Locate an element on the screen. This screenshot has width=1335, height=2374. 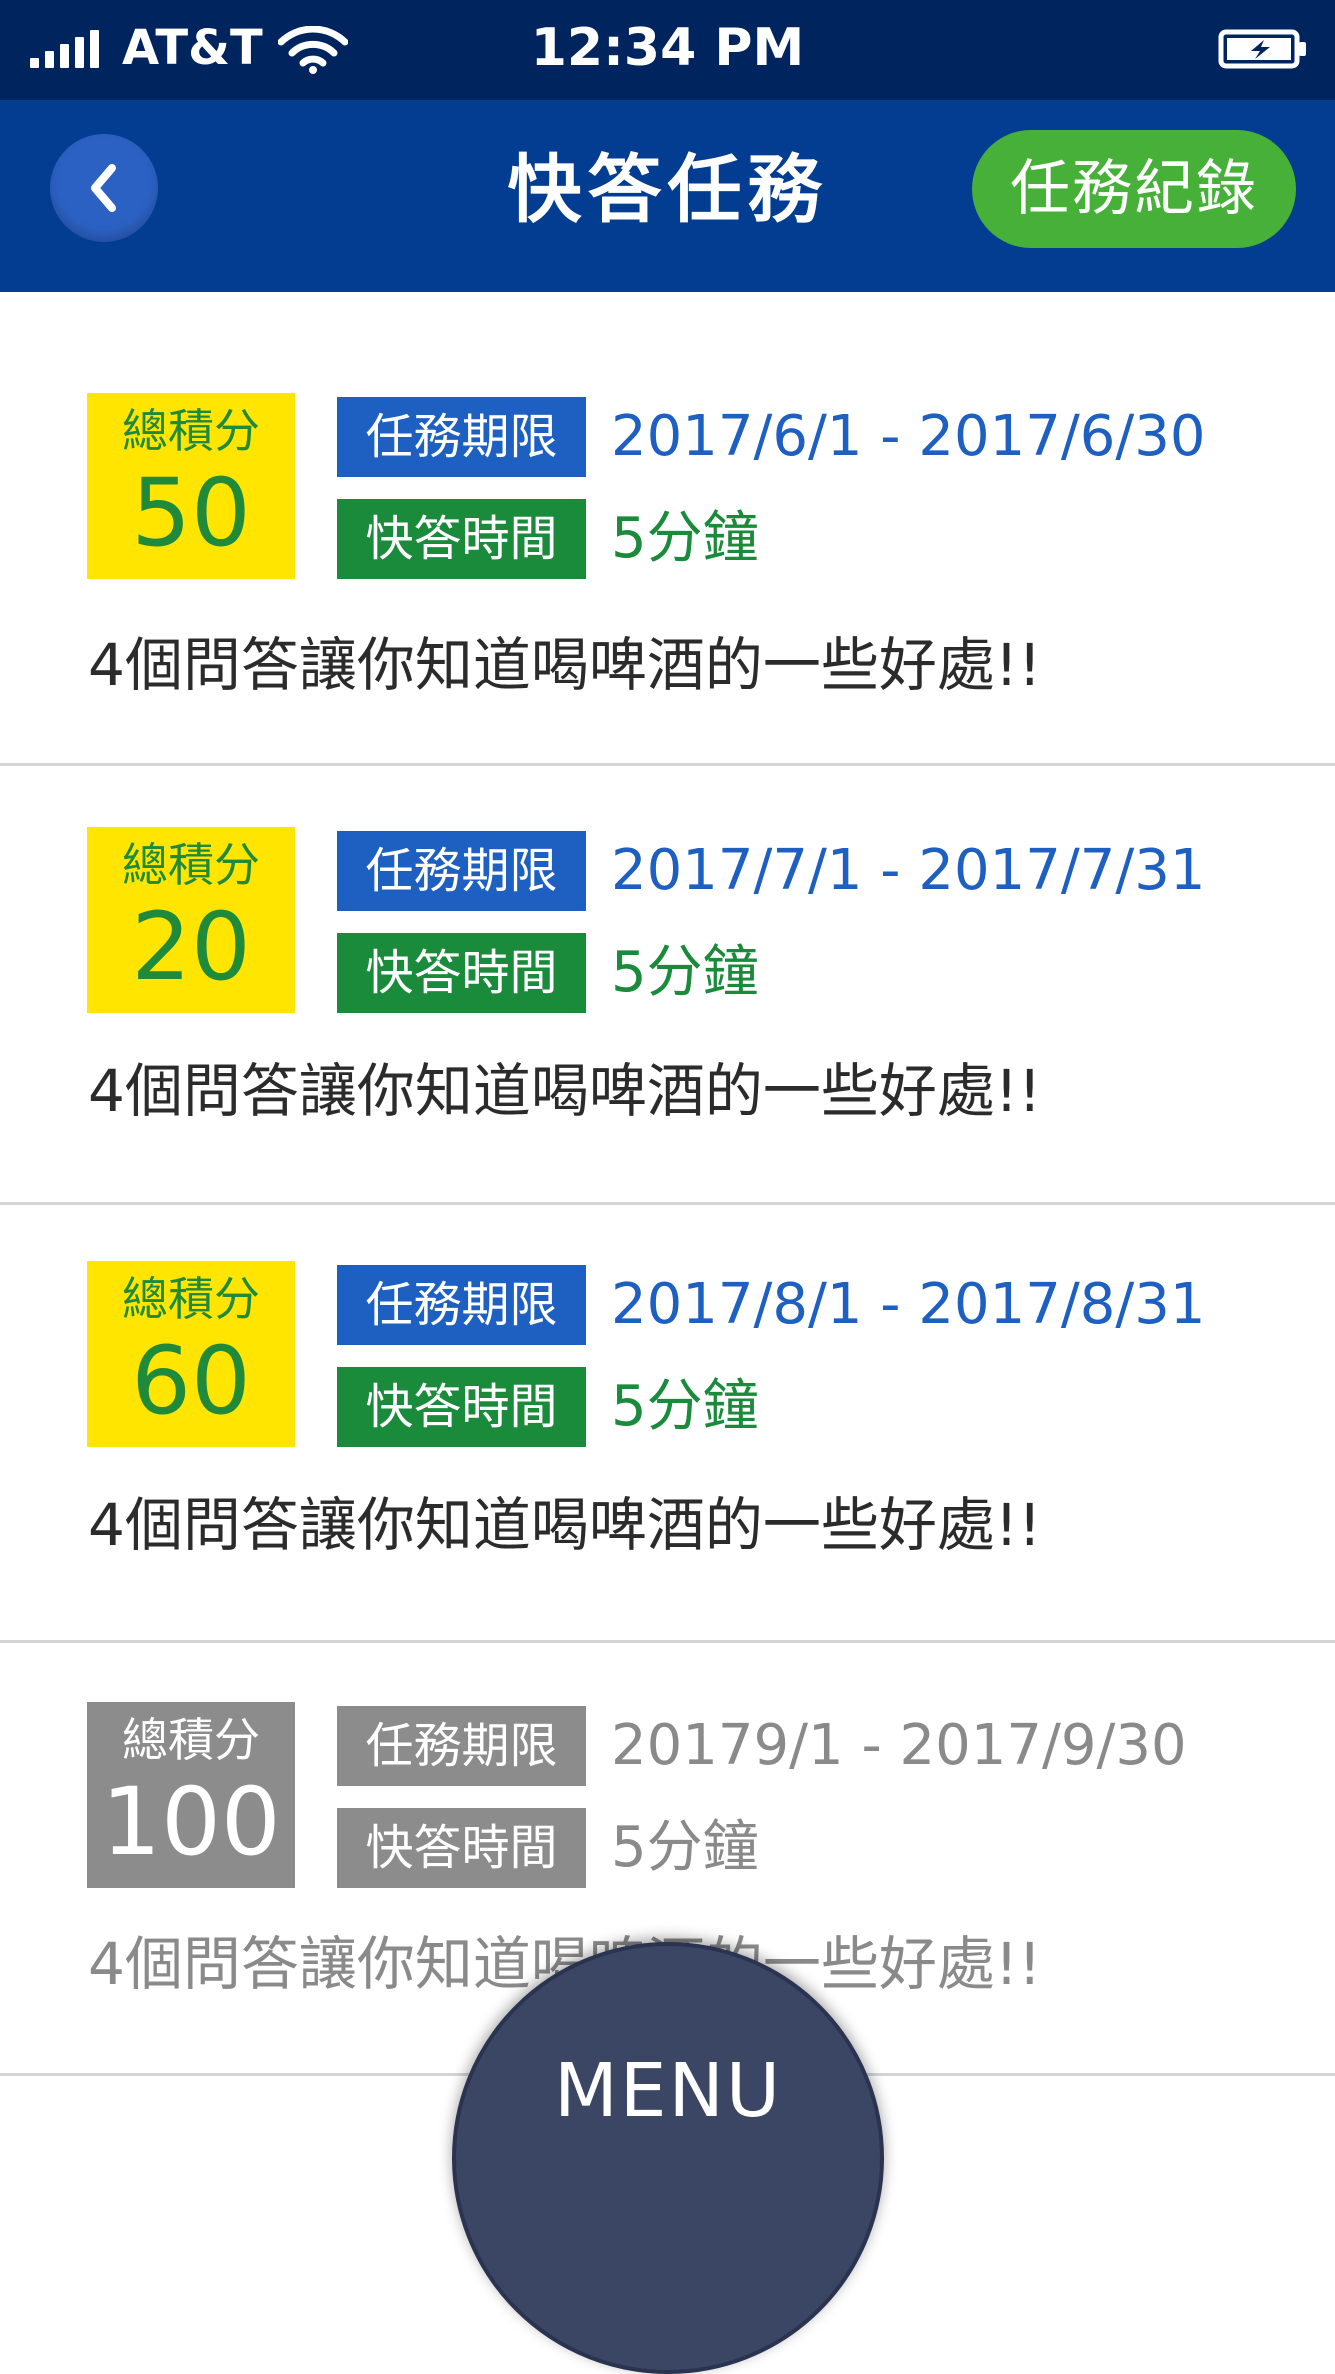
menu-label: MENU is located at coordinates (668, 2091).